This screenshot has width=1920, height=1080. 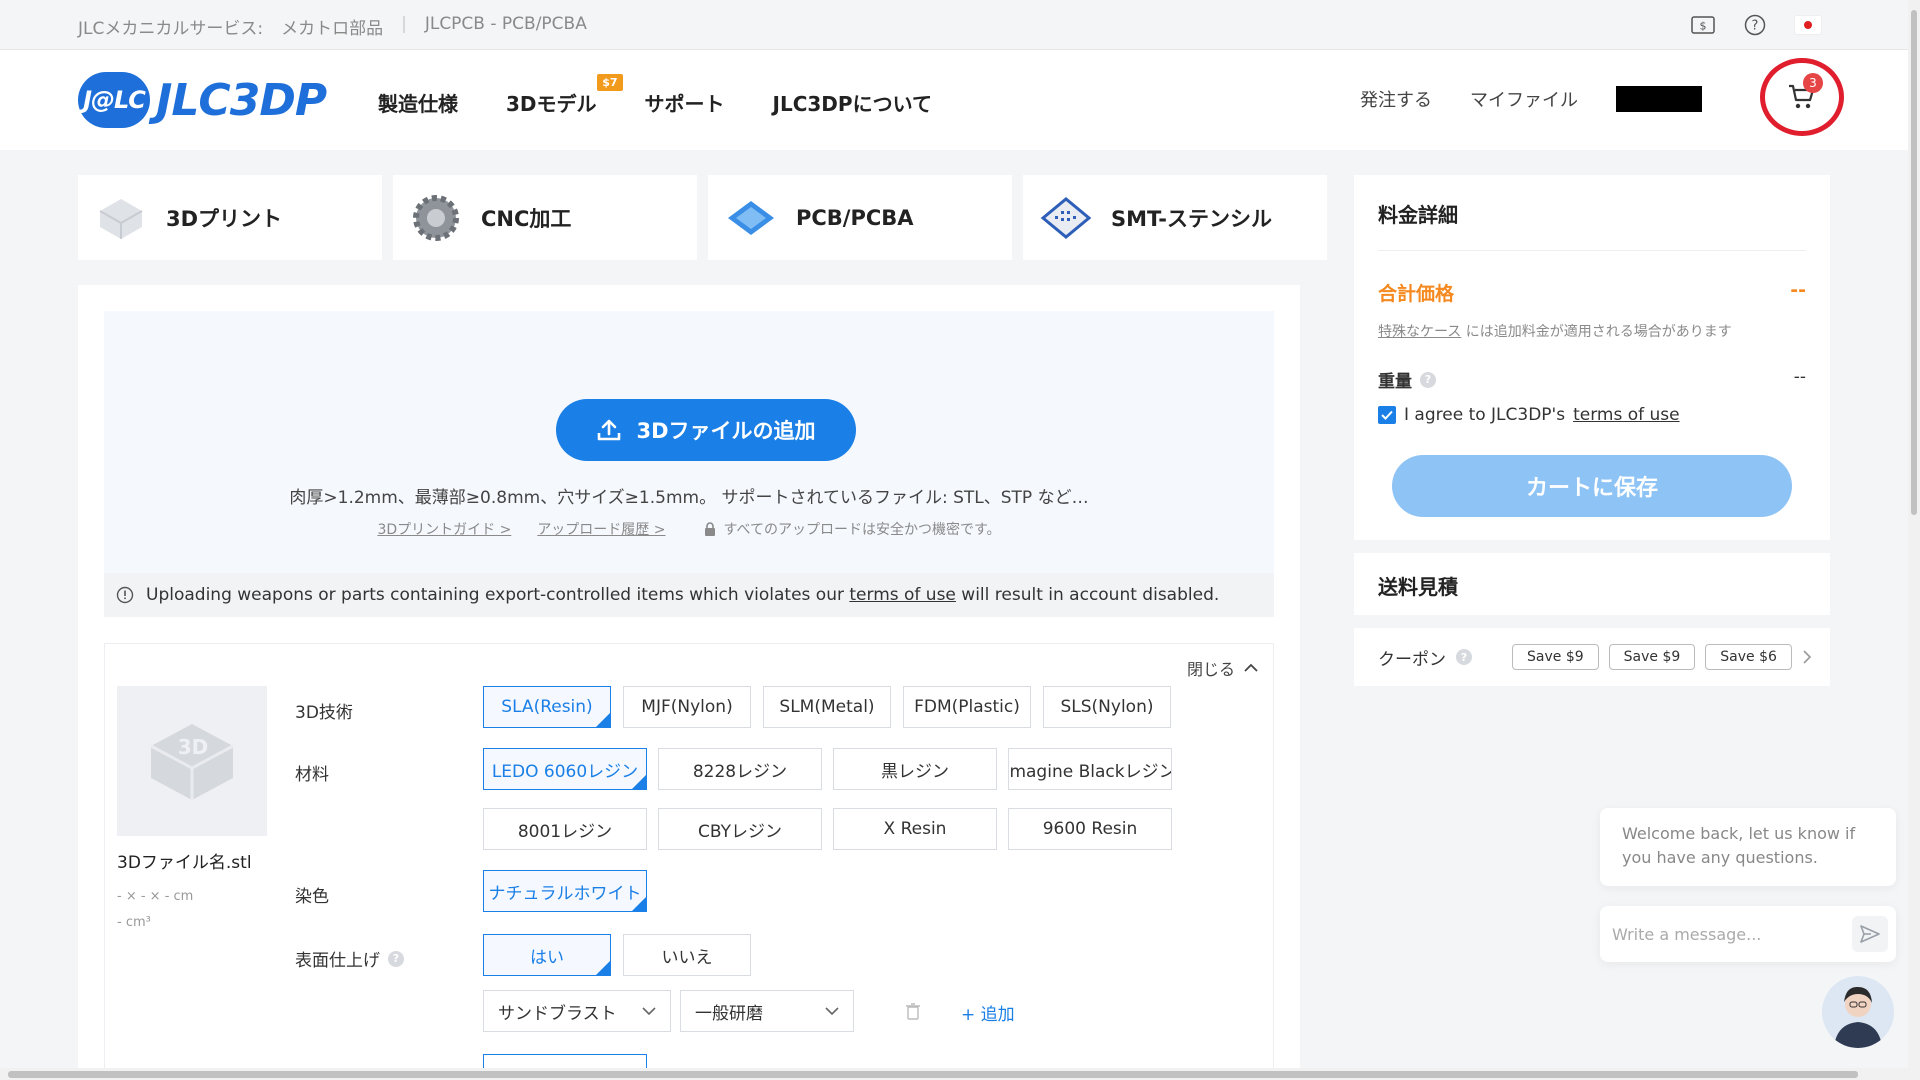 I want to click on divider, so click(x=1592, y=250).